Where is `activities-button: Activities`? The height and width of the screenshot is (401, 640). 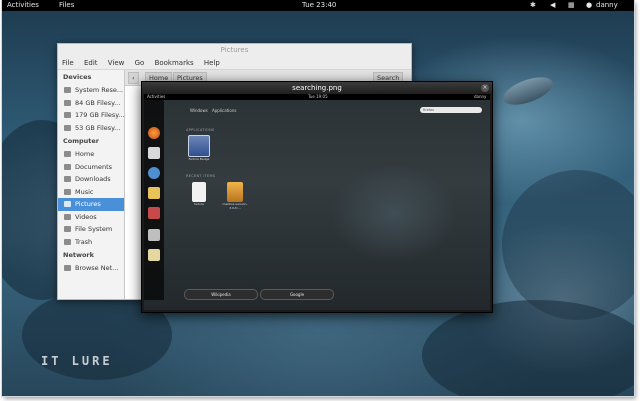 activities-button: Activities is located at coordinates (23, 5).